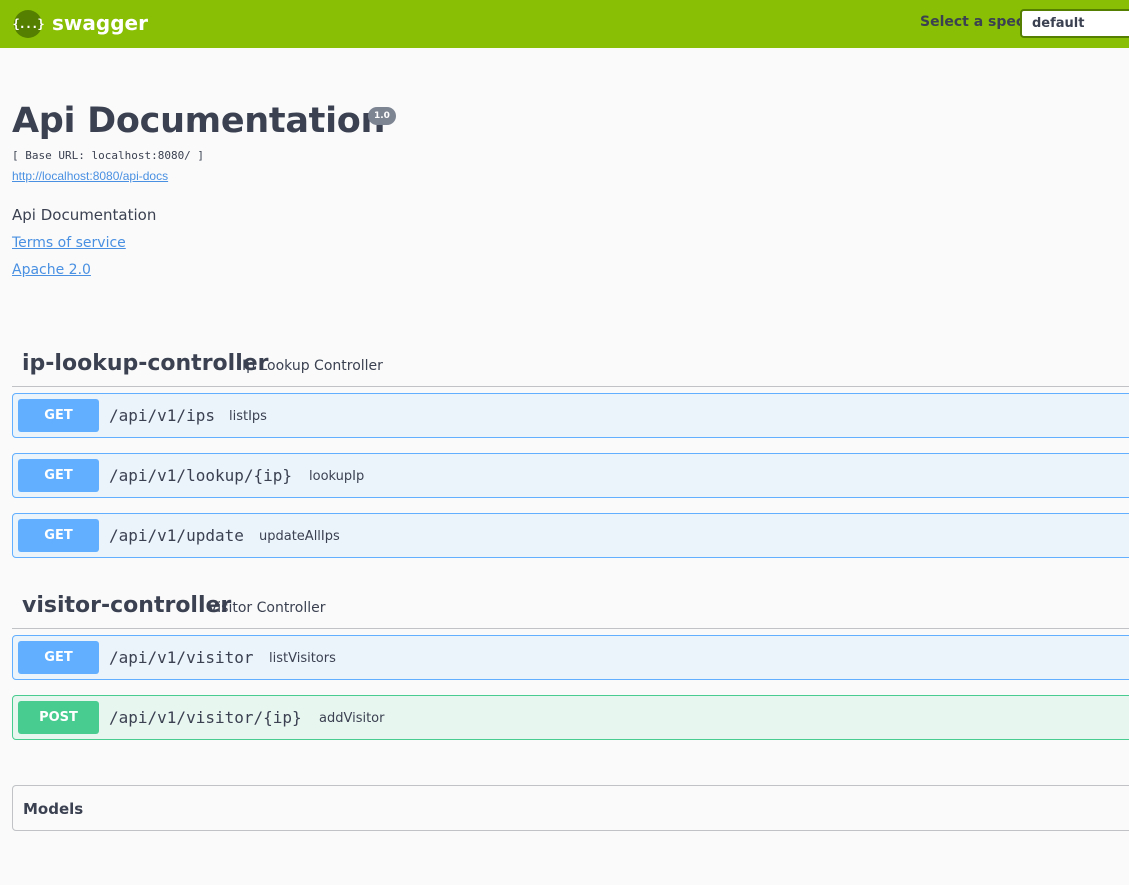 Image resolution: width=1129 pixels, height=885 pixels. I want to click on api-description: Api Documentation, so click(84, 215).